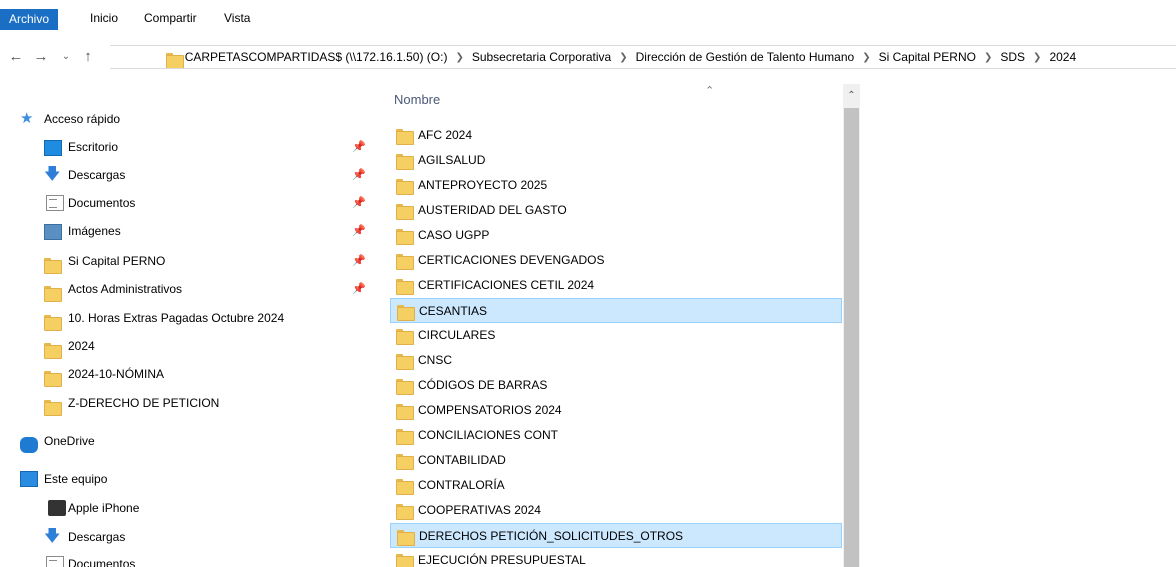 The width and height of the screenshot is (1176, 567). Describe the element at coordinates (53, 232) in the screenshot. I see `images-icon` at that location.